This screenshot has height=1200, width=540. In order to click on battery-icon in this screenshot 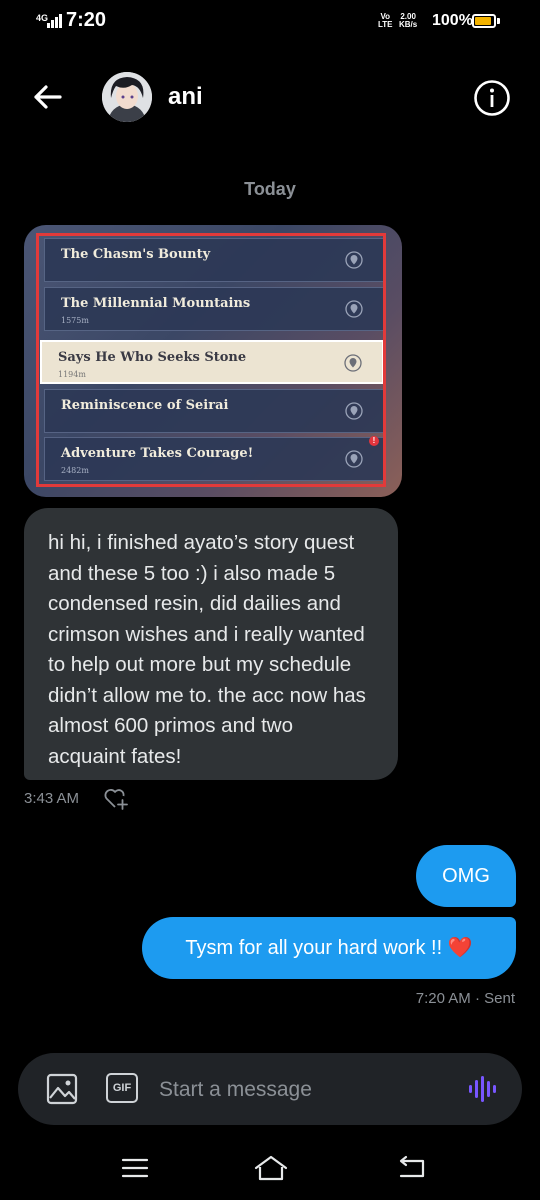, I will do `click(484, 21)`.